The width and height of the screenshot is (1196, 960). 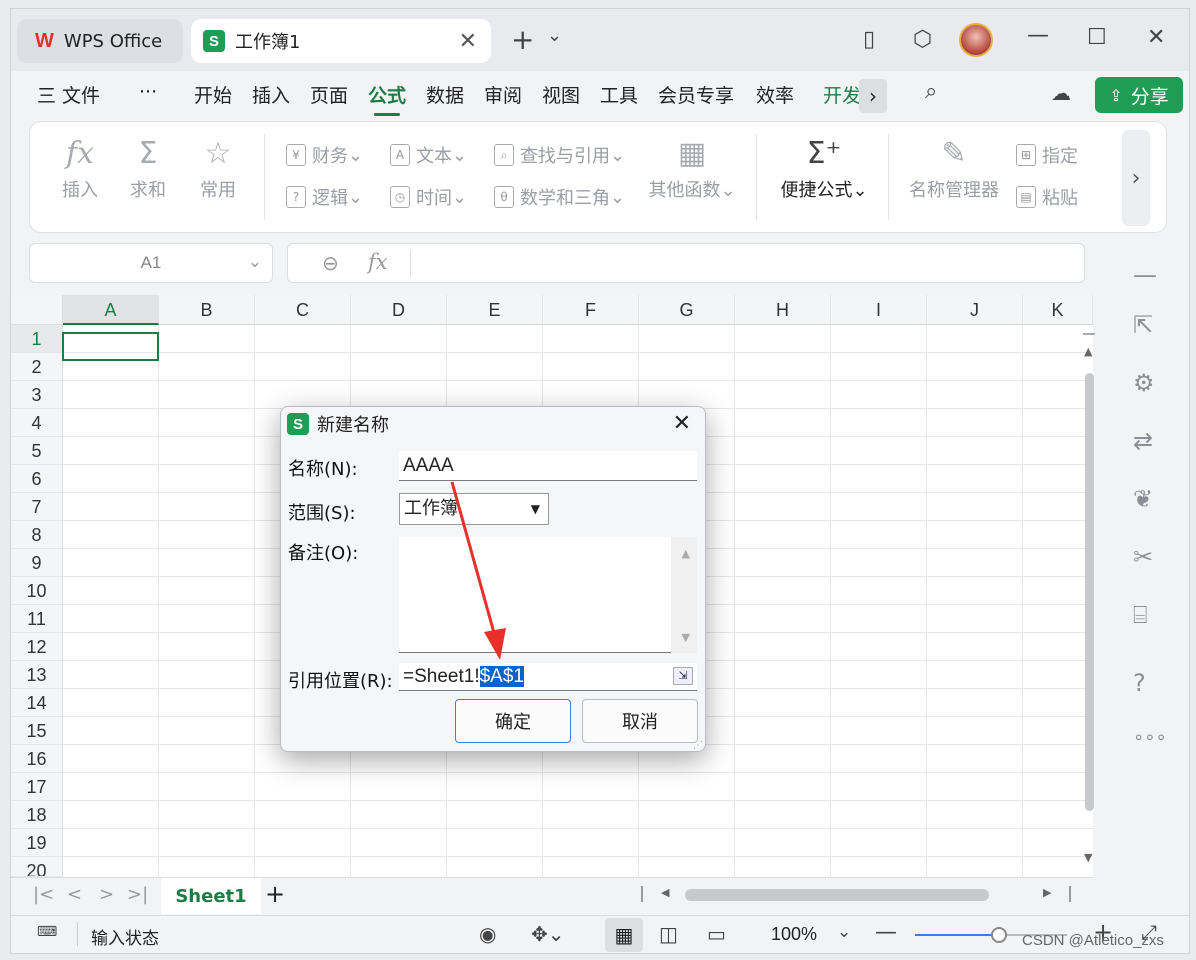 I want to click on annotation-arrow, so click(x=478, y=570).